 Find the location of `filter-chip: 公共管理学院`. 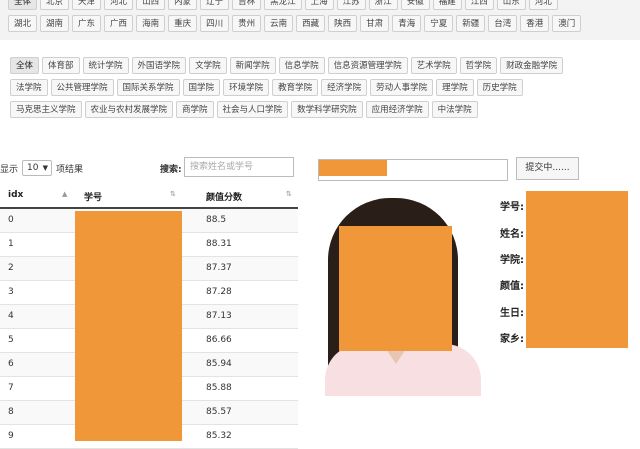

filter-chip: 公共管理学院 is located at coordinates (82, 87).